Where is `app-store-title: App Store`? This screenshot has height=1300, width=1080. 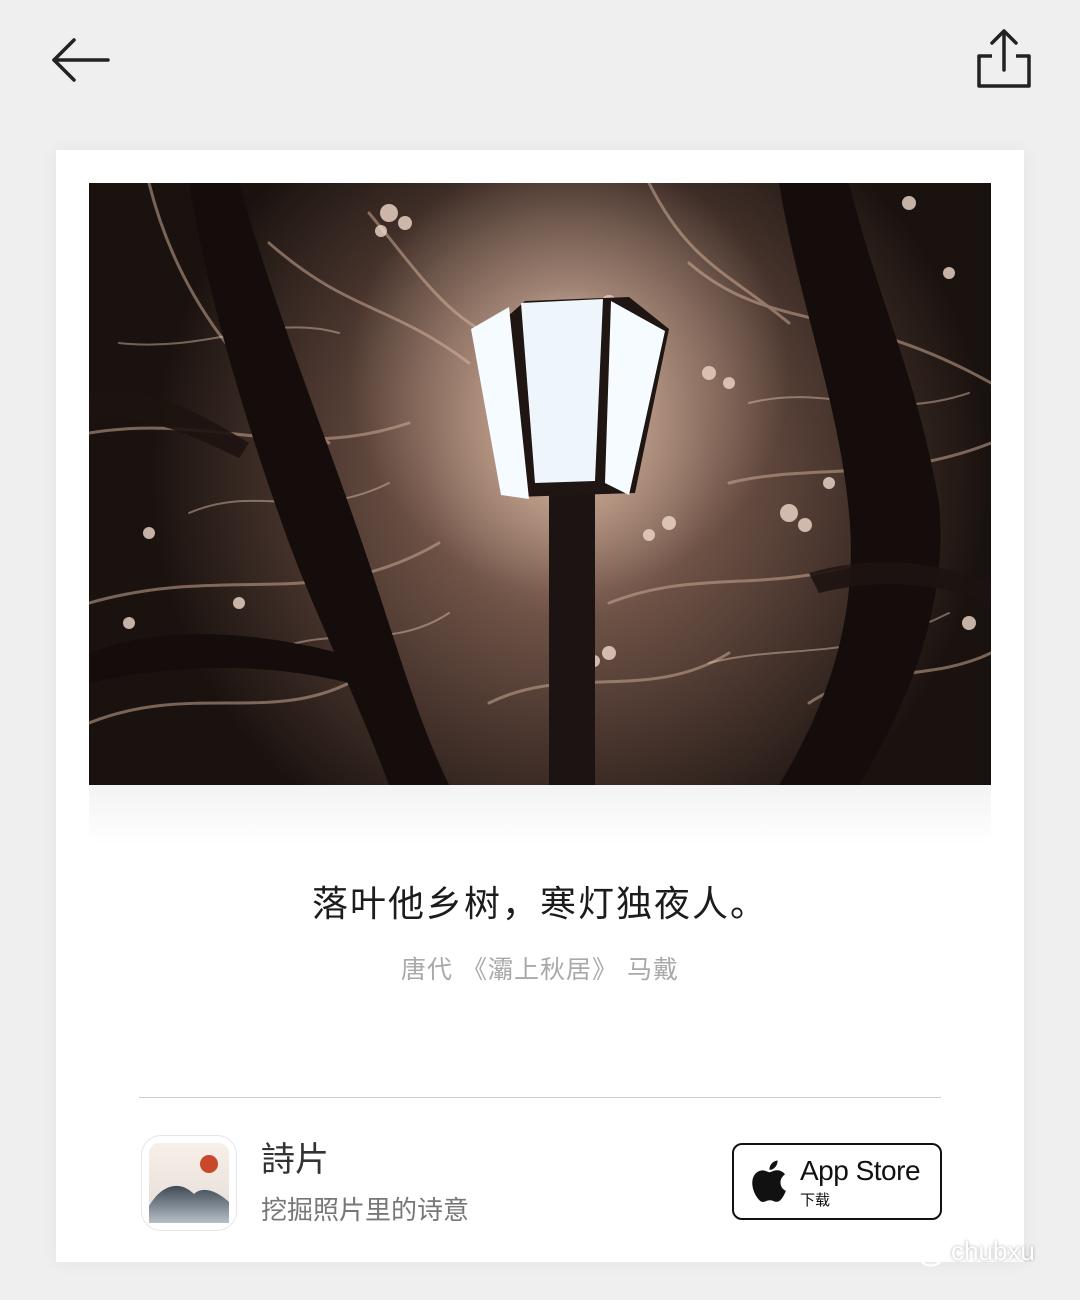
app-store-title: App Store is located at coordinates (860, 1170).